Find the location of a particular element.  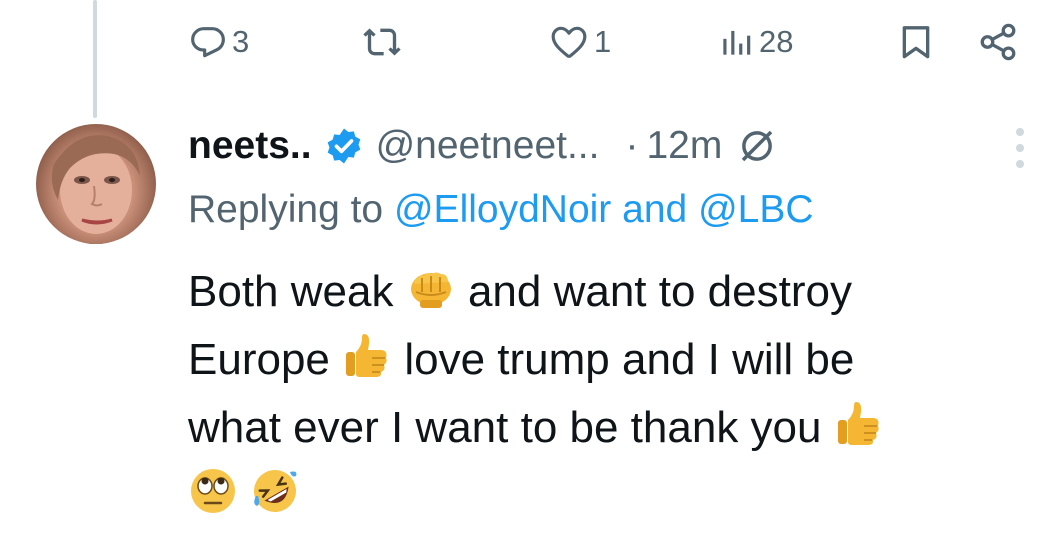

no-translate-icon is located at coordinates (757, 146).